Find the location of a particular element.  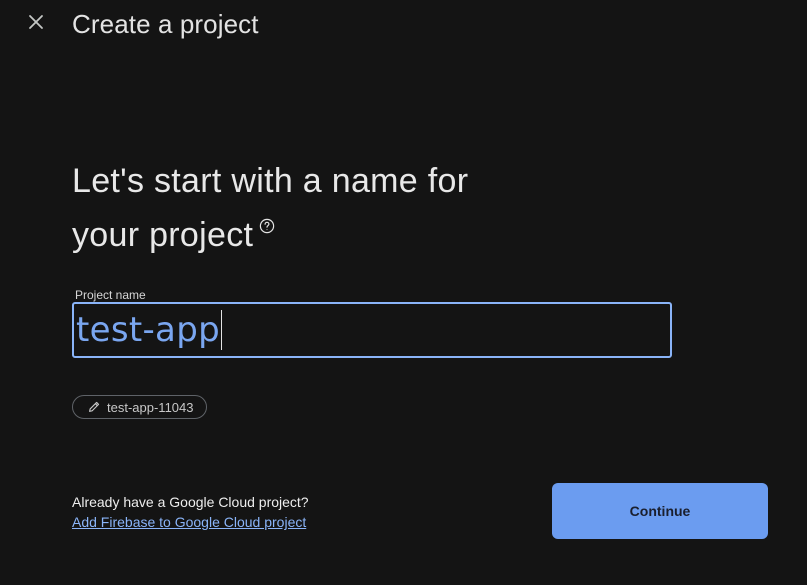

headline: Let's start with a name for your project is located at coordinates (312, 208).